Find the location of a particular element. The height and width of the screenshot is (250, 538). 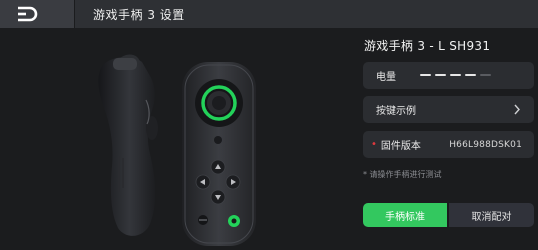

device-name: 游戏手柄 3 - L SH931 is located at coordinates (427, 46).